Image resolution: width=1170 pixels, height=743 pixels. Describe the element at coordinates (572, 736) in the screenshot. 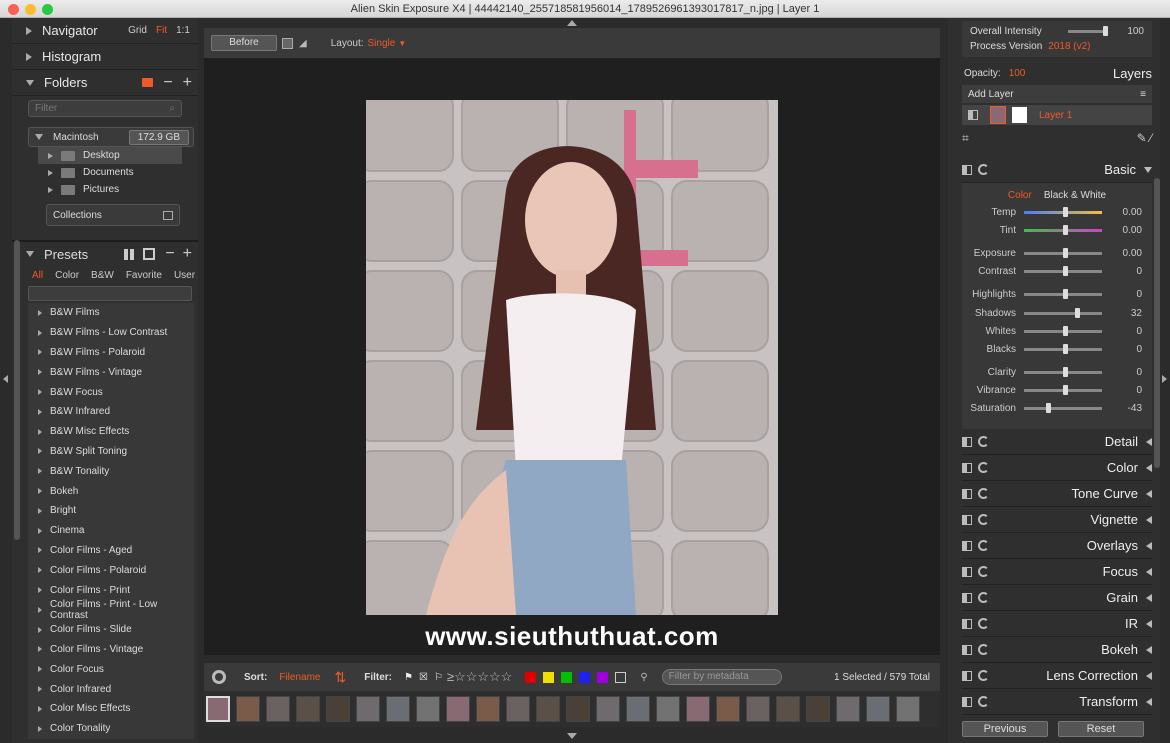

I see `collapse-bottom-arrow` at that location.